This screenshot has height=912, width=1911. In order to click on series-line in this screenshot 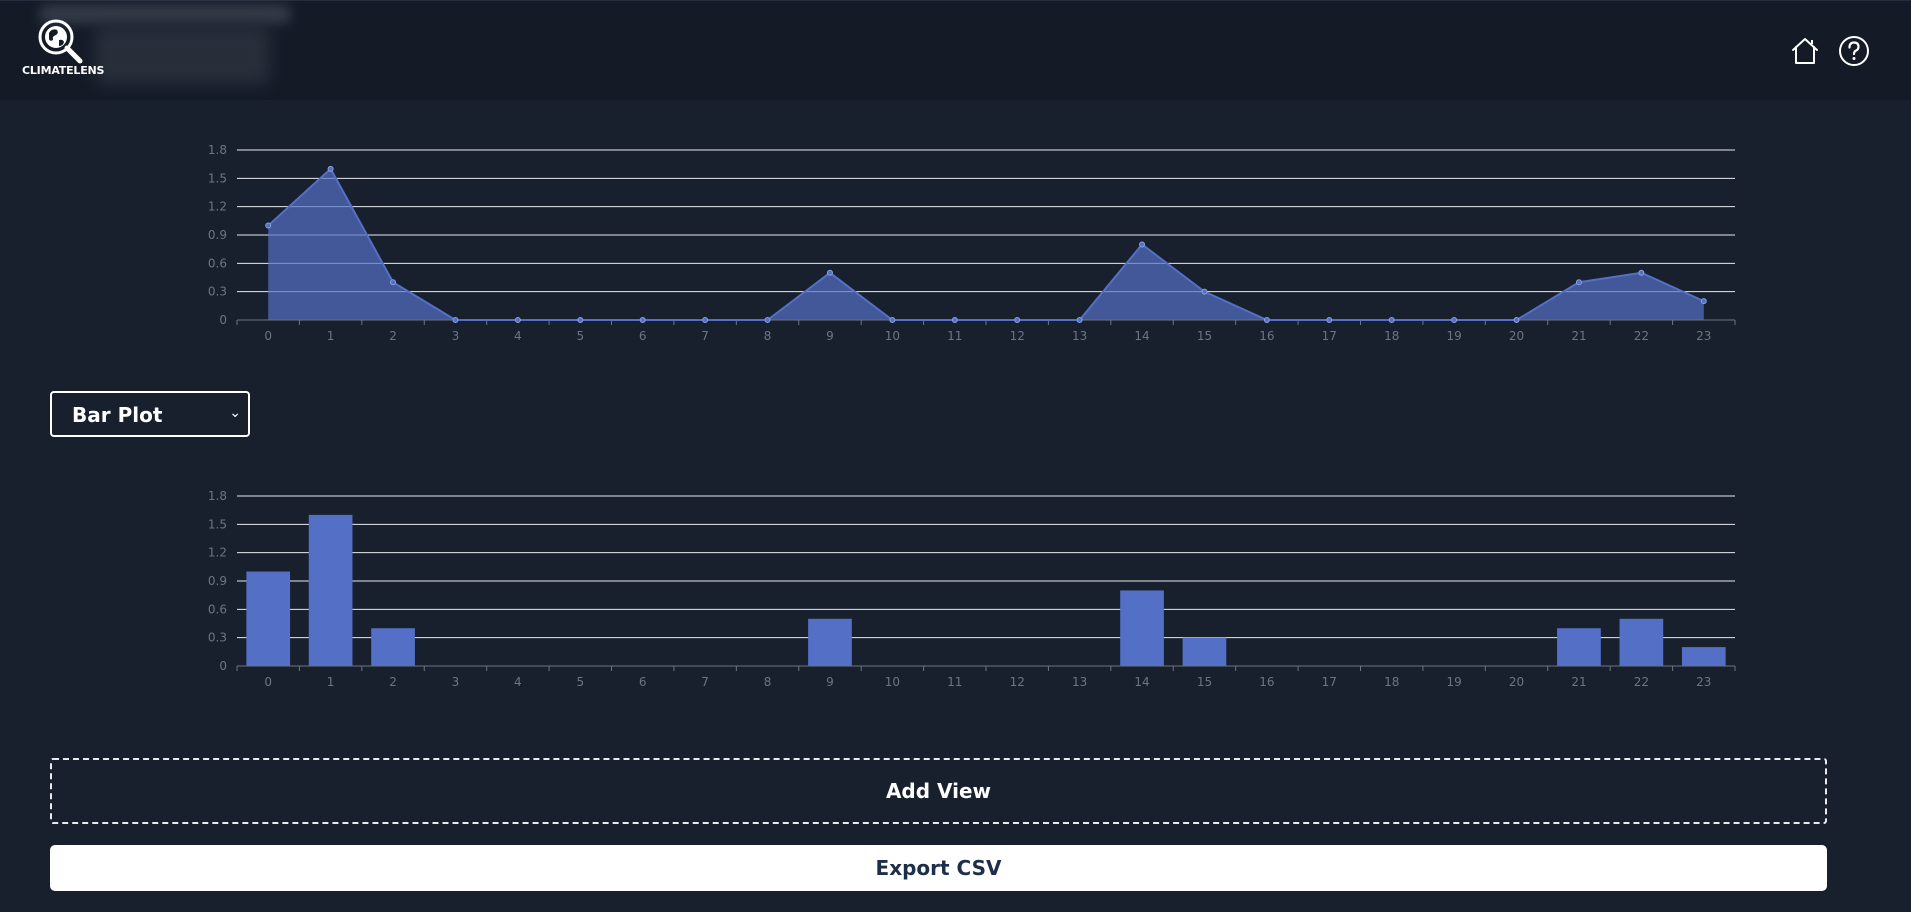, I will do `click(986, 244)`.